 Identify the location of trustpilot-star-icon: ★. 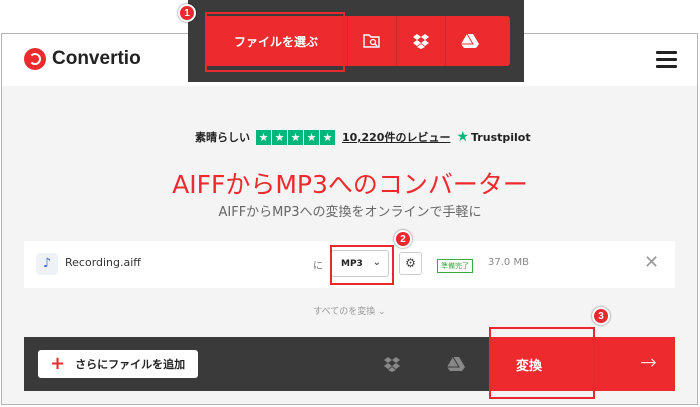
(463, 137).